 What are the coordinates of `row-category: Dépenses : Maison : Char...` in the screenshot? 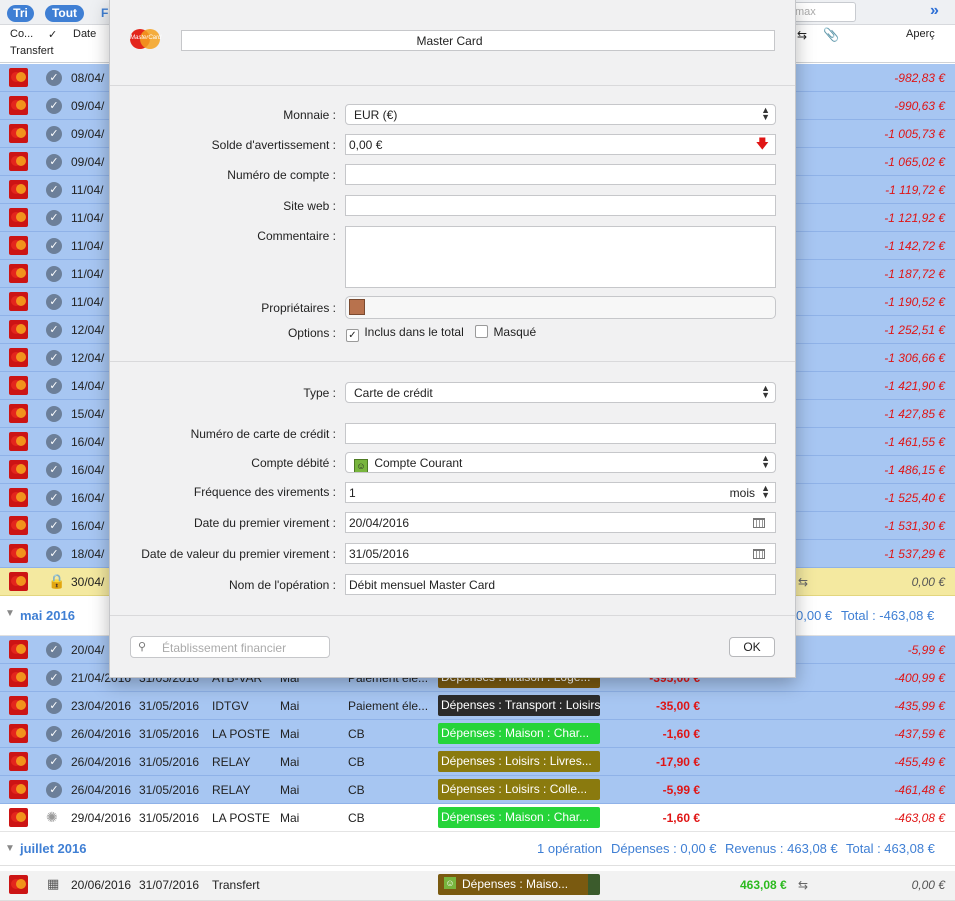 It's located at (519, 817).